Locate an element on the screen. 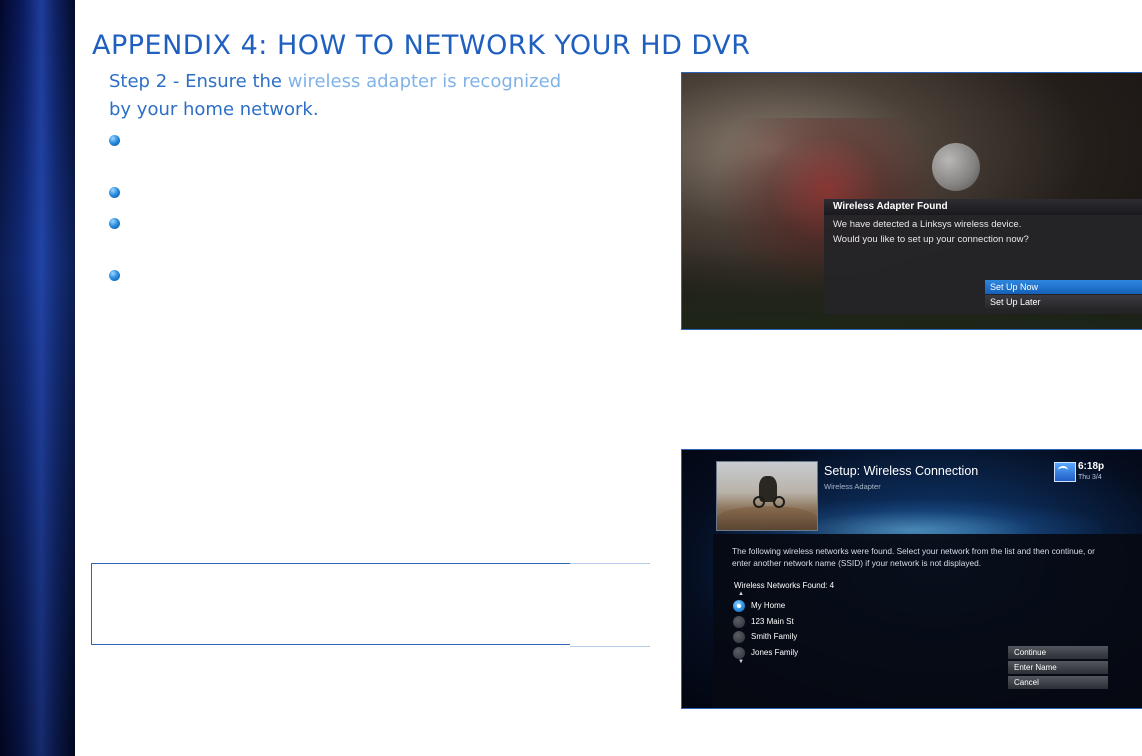 The width and height of the screenshot is (1142, 756). enter-name-button: Enter Name is located at coordinates (1058, 667).